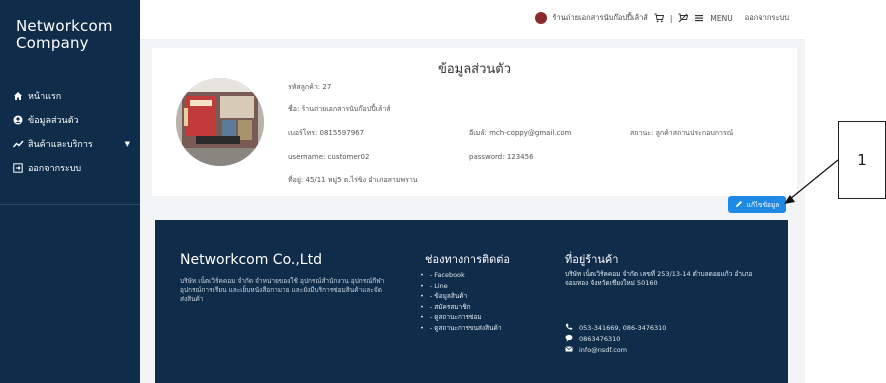 This screenshot has height=383, width=886. I want to click on footer-link-repair-status: - ดูสถานะการซ่อม, so click(460, 317).